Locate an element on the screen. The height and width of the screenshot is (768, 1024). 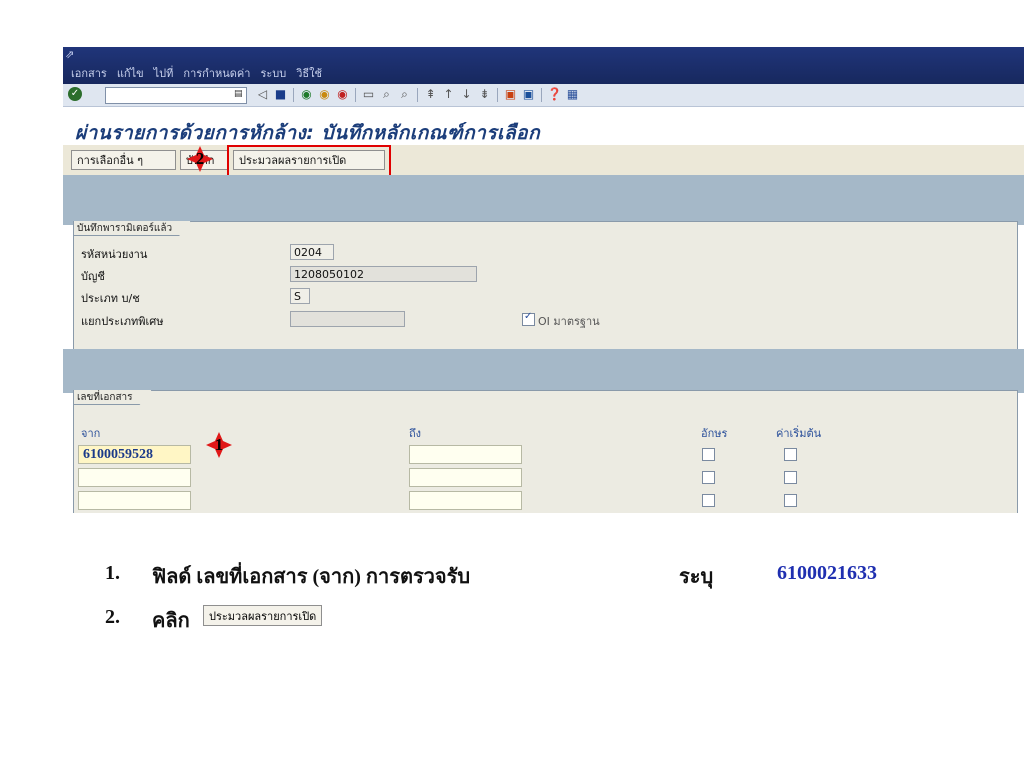
special-gl-field is located at coordinates (347, 319).